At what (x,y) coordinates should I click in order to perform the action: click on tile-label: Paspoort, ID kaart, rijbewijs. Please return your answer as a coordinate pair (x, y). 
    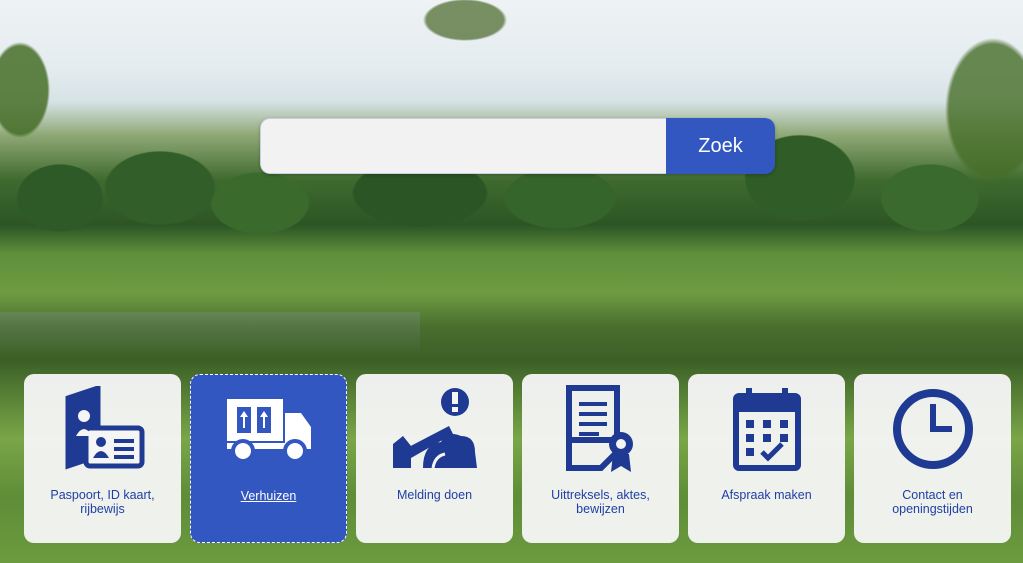
    Looking at the image, I should click on (102, 502).